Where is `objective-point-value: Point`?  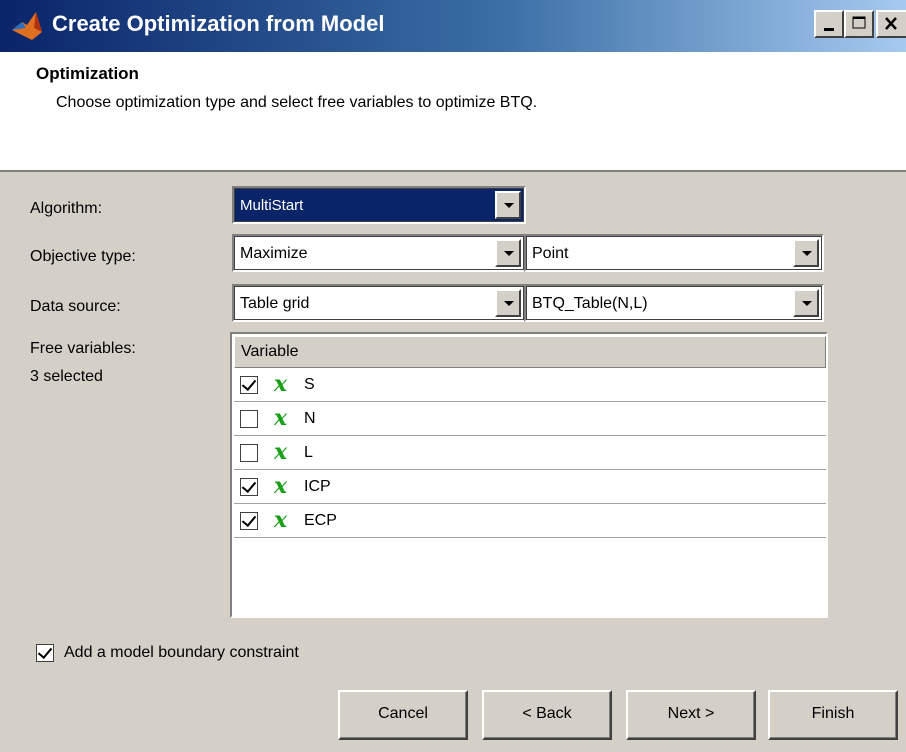
objective-point-value: Point is located at coordinates (550, 253).